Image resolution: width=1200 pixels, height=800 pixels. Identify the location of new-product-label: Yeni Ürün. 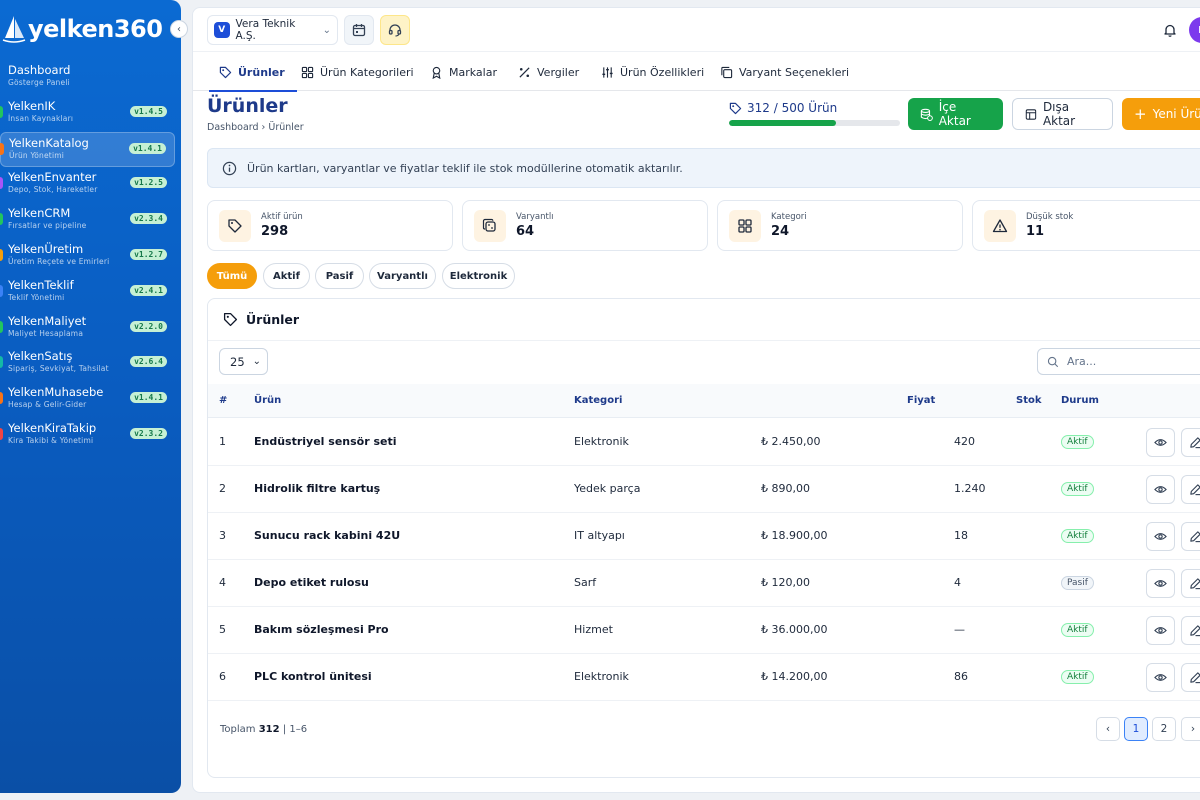
(1176, 114).